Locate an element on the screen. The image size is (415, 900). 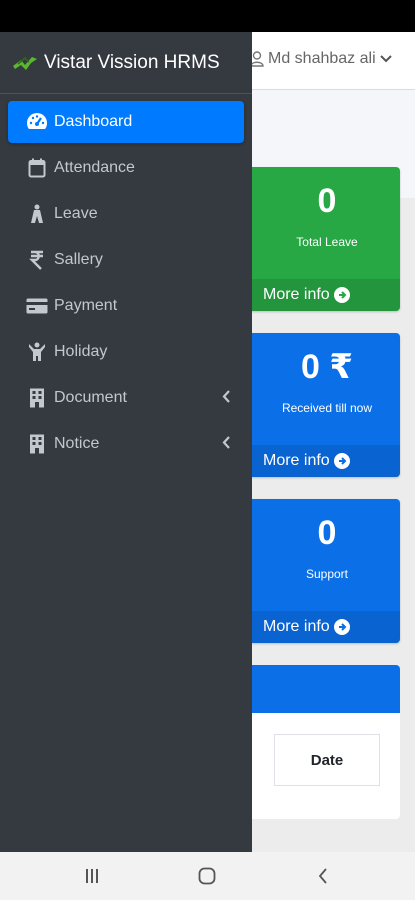
sidebar-item-notice: Notice is located at coordinates (126, 444).